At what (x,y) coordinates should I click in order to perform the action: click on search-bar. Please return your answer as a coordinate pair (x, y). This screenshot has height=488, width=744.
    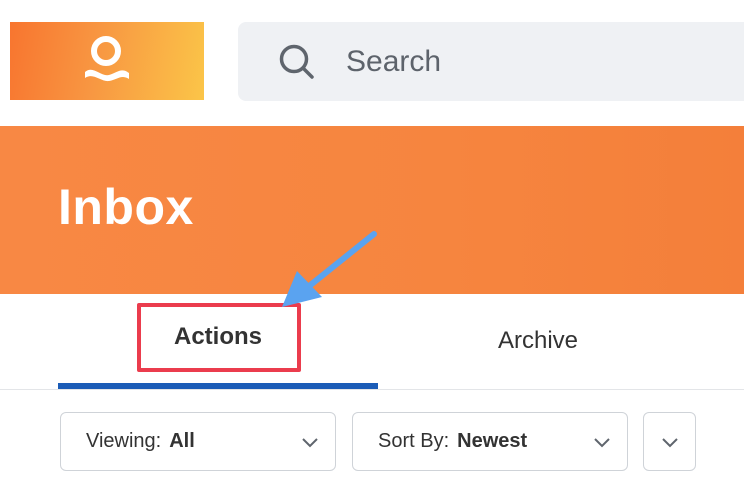
    Looking at the image, I should click on (491, 61).